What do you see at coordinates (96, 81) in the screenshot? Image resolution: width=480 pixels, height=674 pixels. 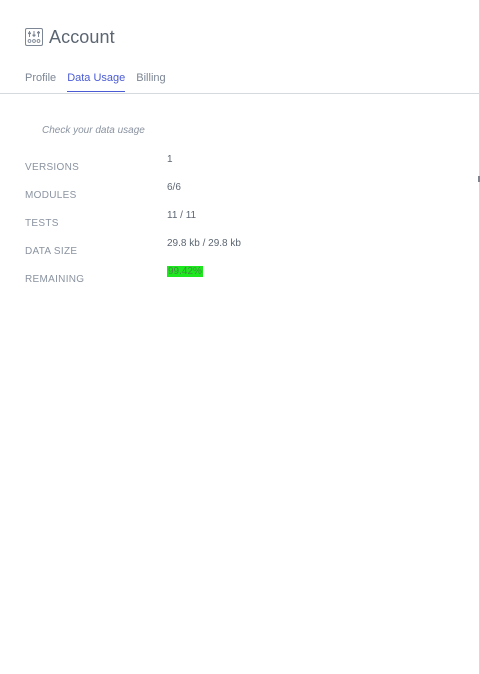 I see `tab-data-usage: Data Usage` at bounding box center [96, 81].